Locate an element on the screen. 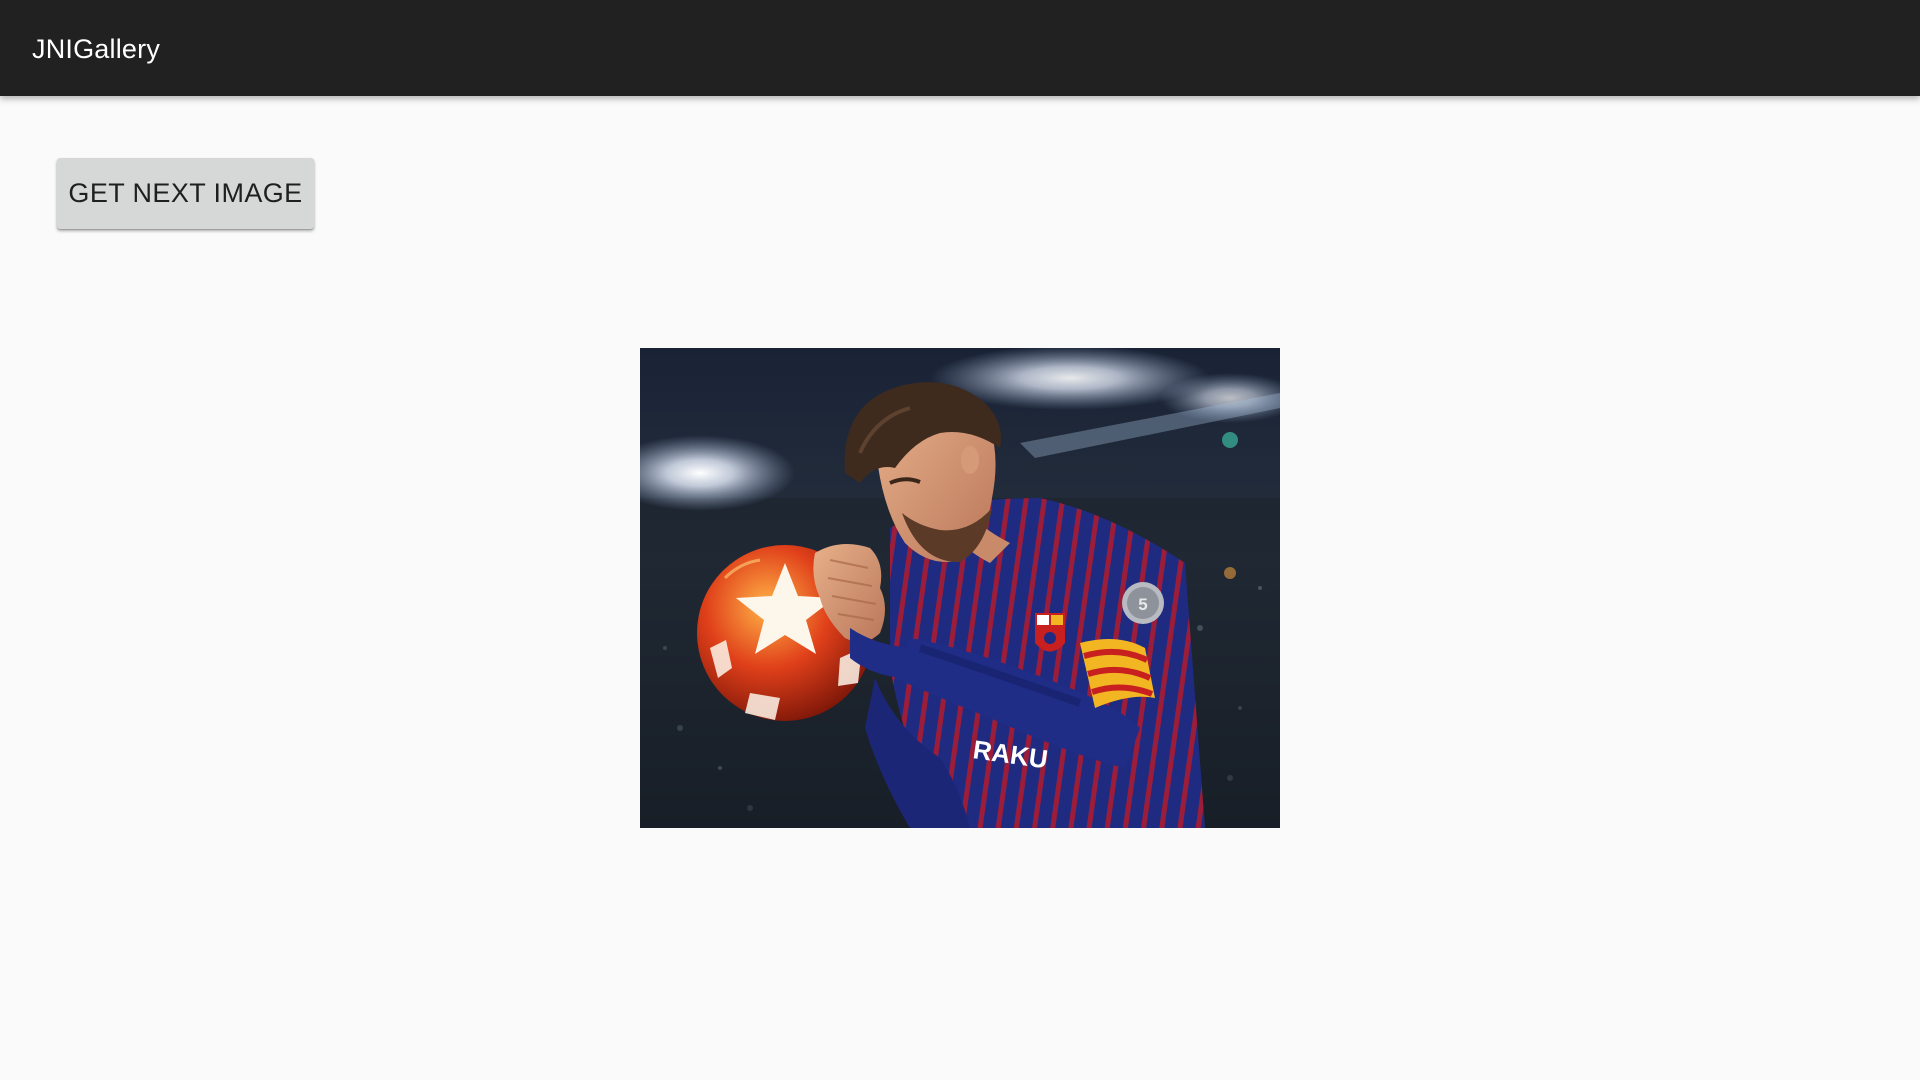  player-photo: 5 RAKU is located at coordinates (960, 588).